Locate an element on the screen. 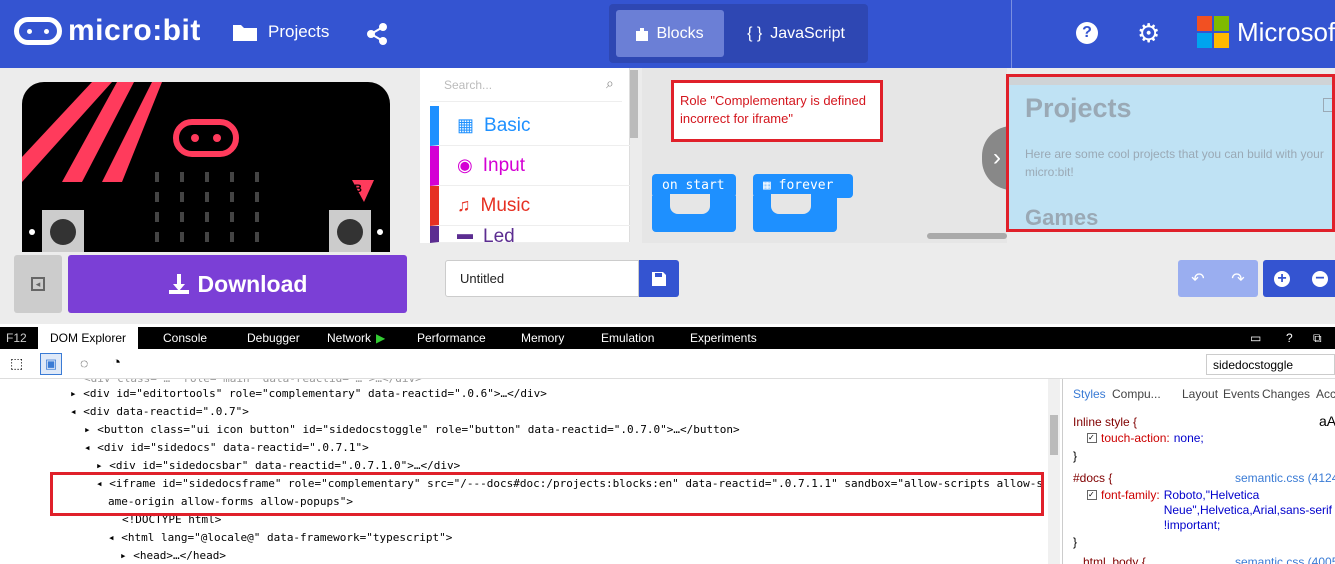 The width and height of the screenshot is (1335, 564). prop-value: none; is located at coordinates (1188, 438).